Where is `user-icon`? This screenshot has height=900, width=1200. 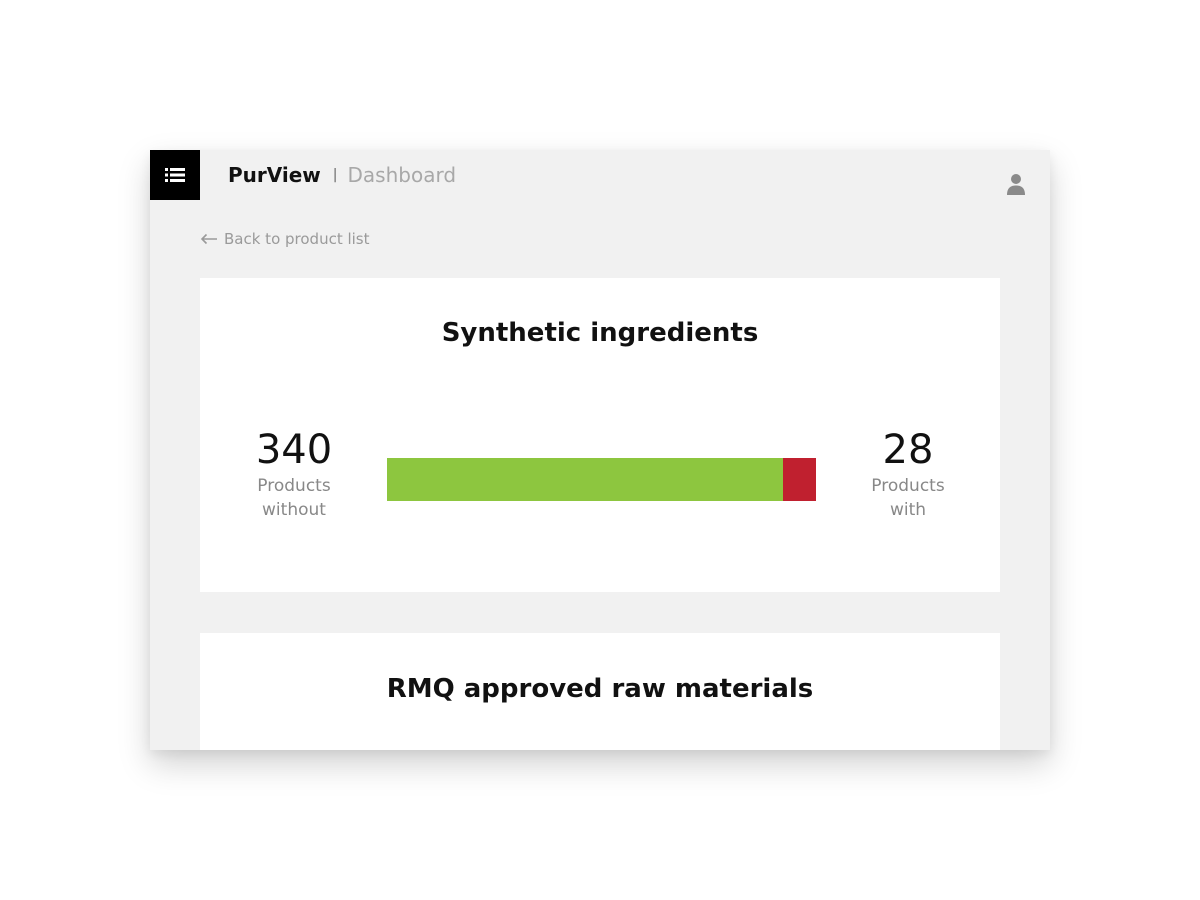
user-icon is located at coordinates (1016, 184).